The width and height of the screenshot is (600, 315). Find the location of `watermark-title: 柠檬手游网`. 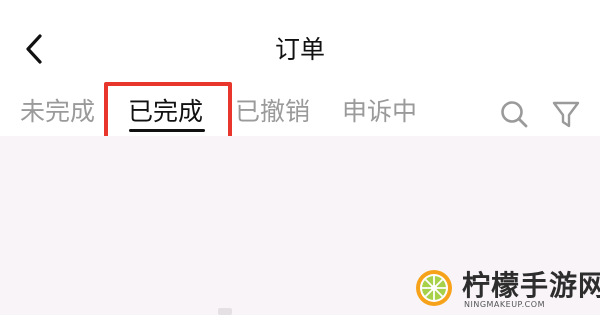

watermark-title: 柠檬手游网 is located at coordinates (531, 285).